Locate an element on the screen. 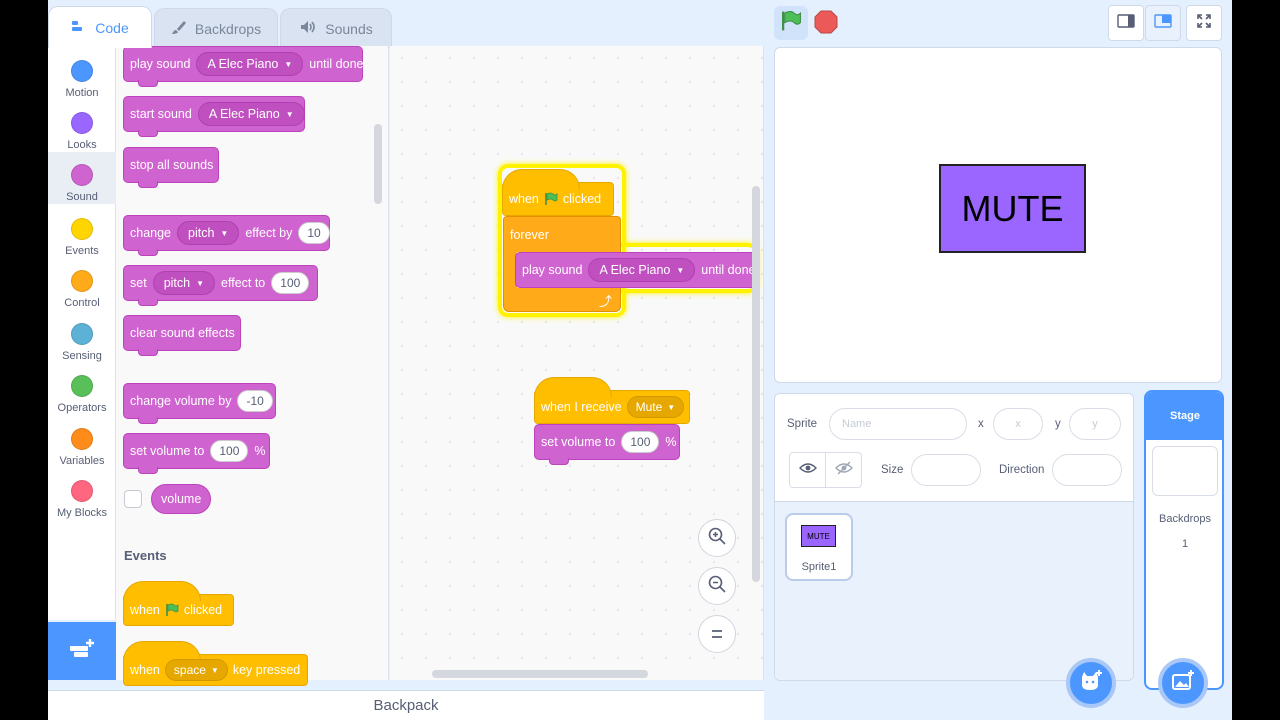  hat-cap is located at coordinates (573, 387).